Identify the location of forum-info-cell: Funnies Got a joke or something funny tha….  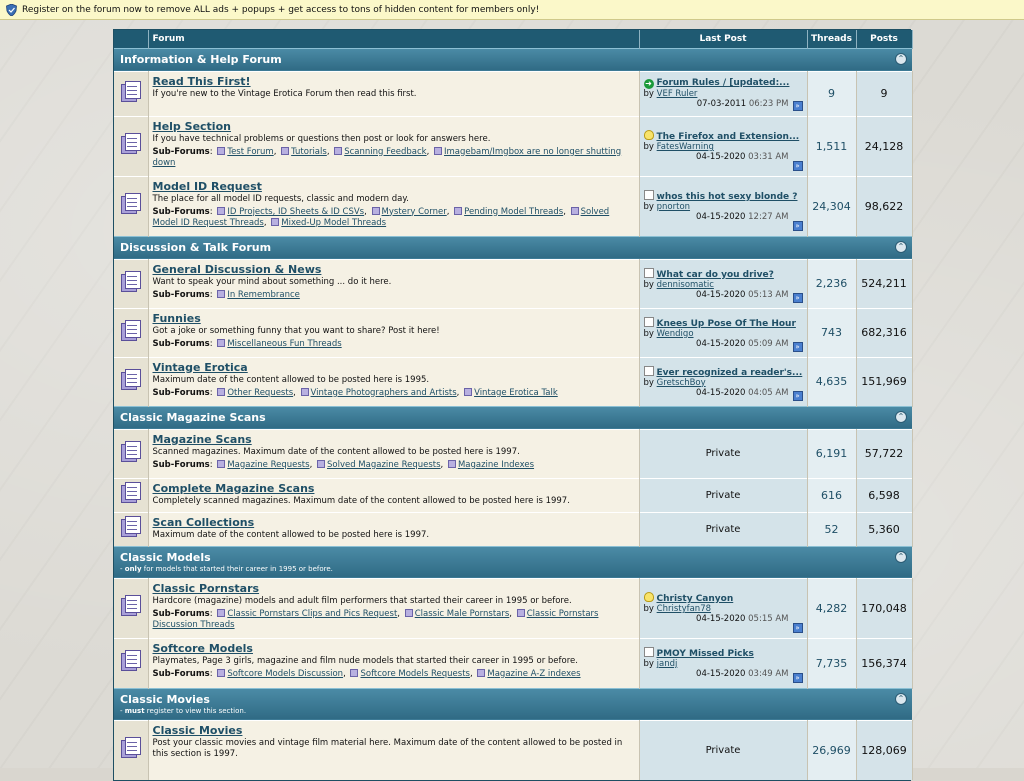
(394, 332).